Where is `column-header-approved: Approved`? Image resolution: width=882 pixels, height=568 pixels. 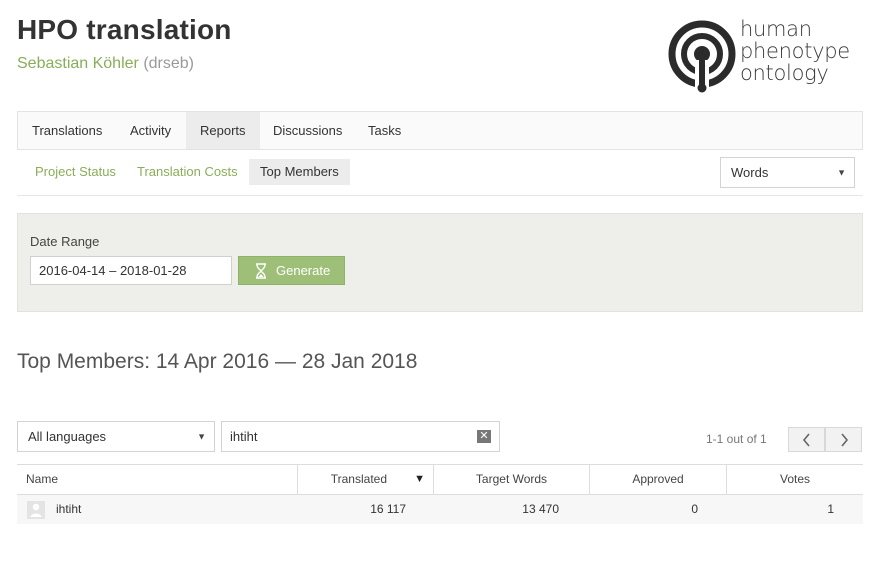
column-header-approved: Approved is located at coordinates (657, 479).